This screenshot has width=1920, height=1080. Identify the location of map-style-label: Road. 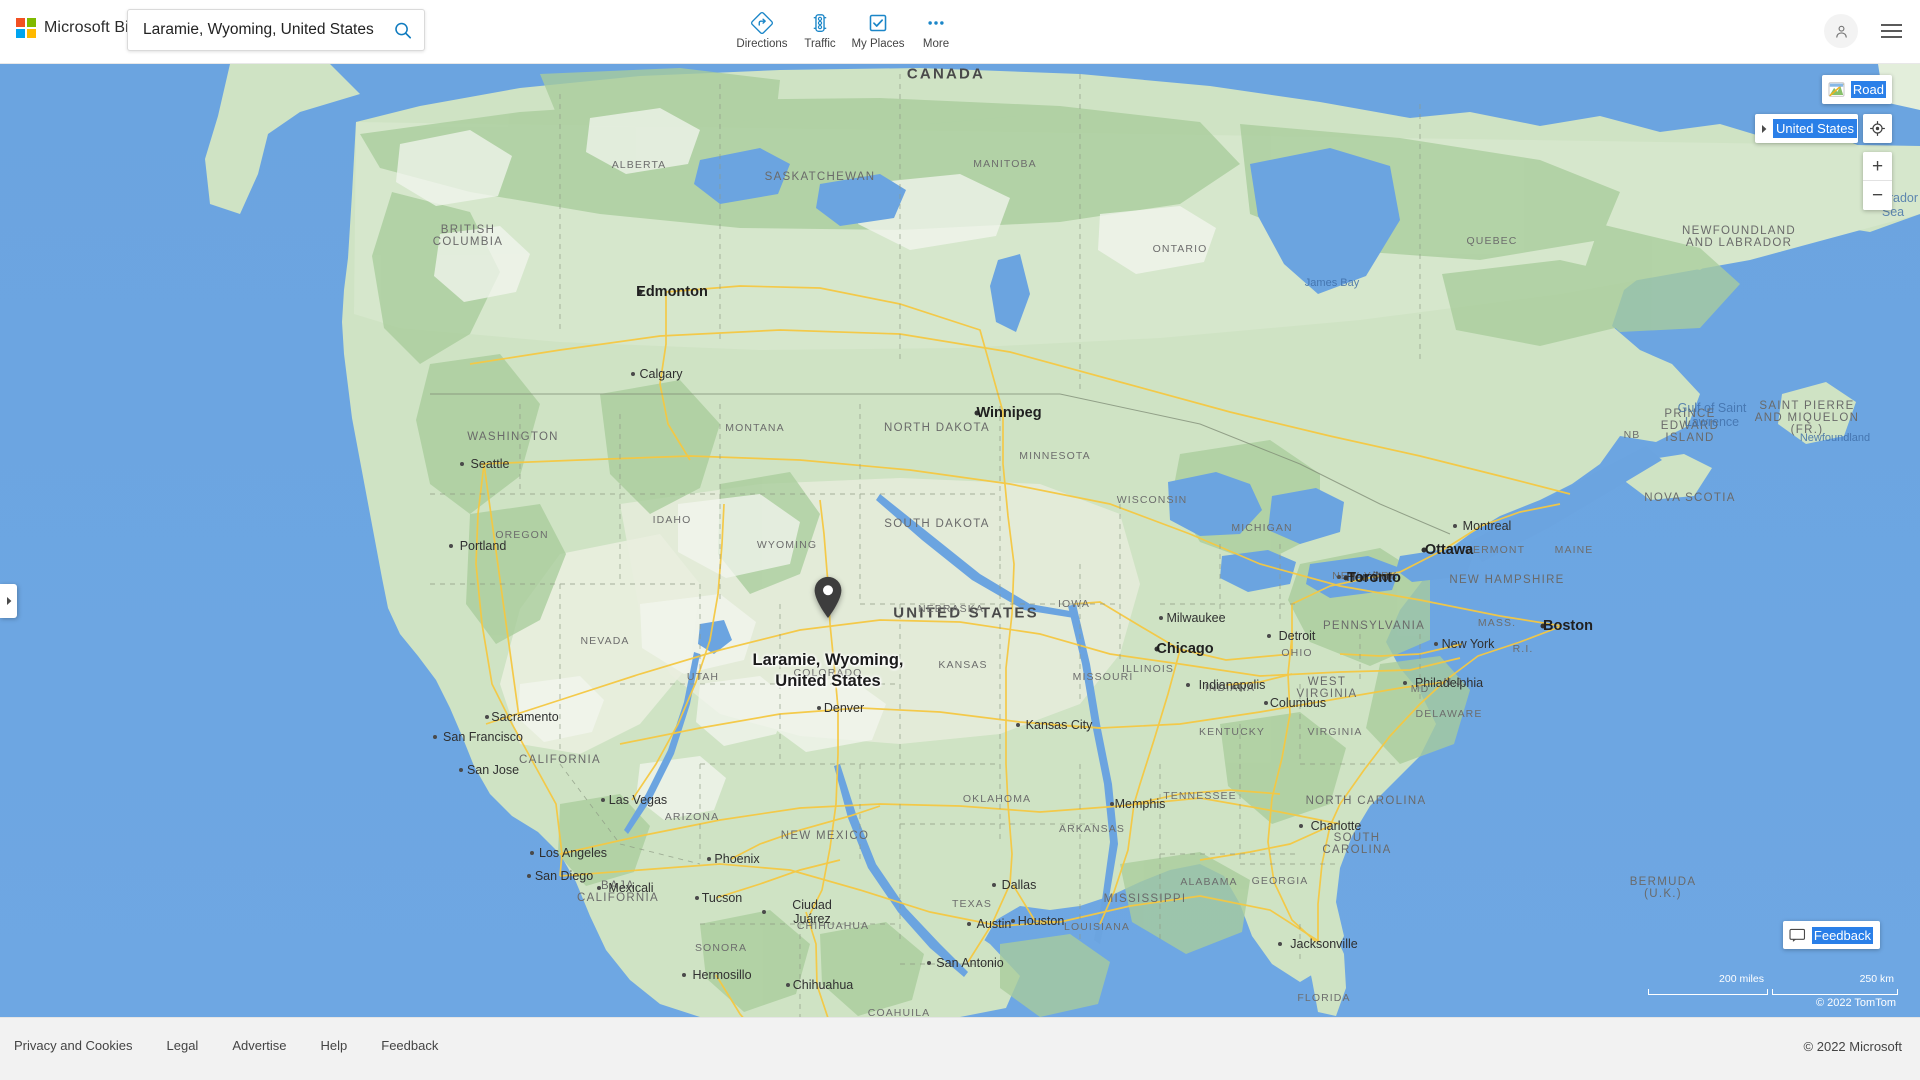
(1868, 89).